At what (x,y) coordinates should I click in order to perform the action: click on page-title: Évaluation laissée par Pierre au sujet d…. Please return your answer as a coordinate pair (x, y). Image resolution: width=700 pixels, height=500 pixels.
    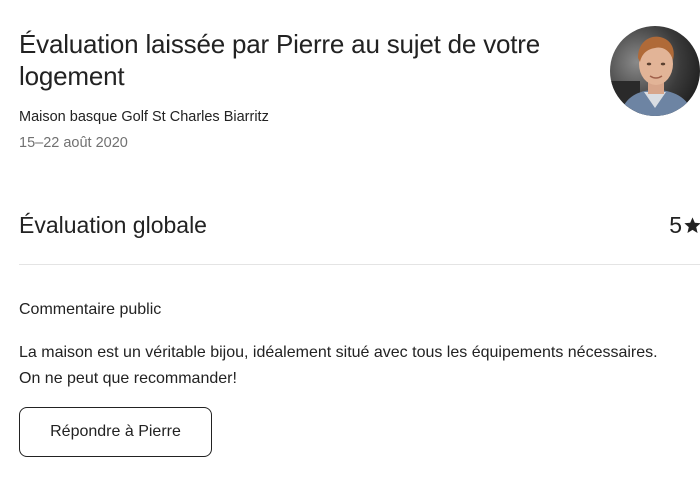
    Looking at the image, I should click on (280, 60).